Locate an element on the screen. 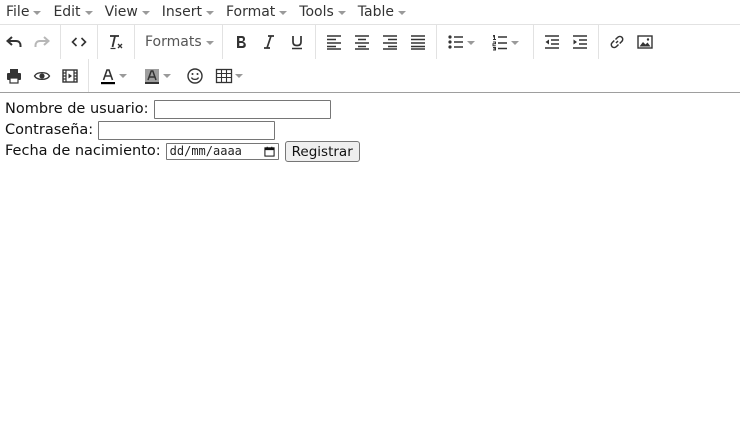 Image resolution: width=740 pixels, height=421 pixels. menu-view: View is located at coordinates (127, 12).